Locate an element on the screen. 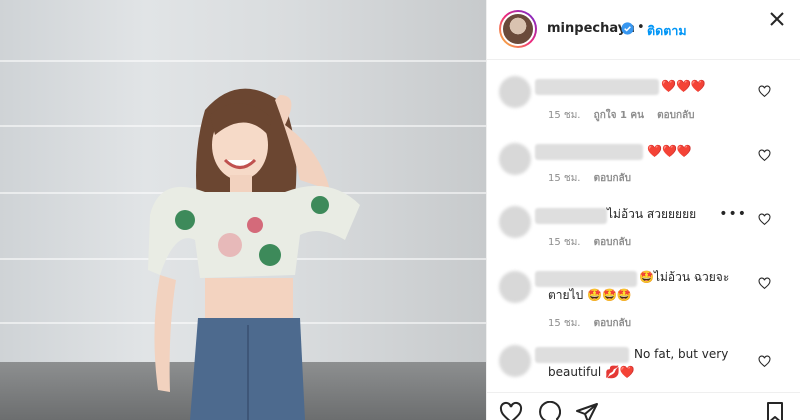 Image resolution: width=800 pixels, height=420 pixels. comment-likes: ถูกใจ 1 คน is located at coordinates (619, 115).